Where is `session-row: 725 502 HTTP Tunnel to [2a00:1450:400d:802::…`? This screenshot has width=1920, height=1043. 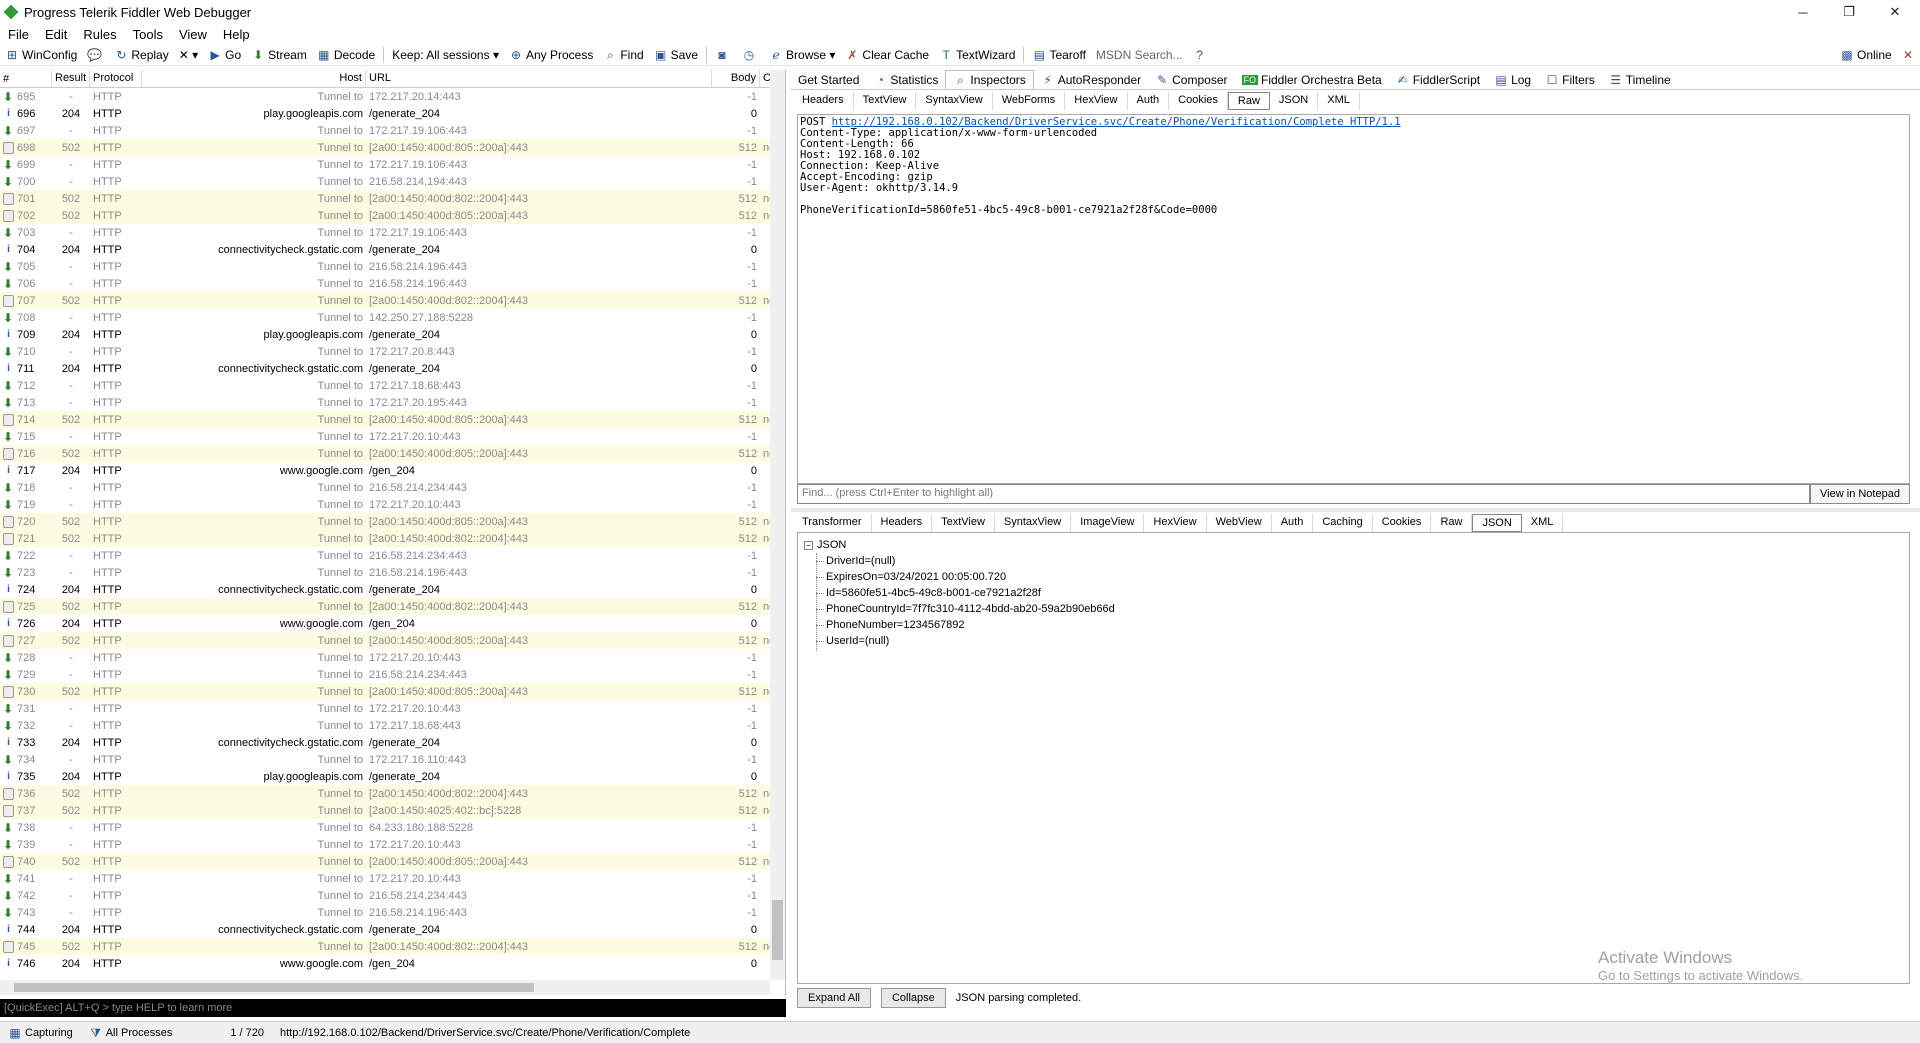 session-row: 725 502 HTTP Tunnel to [2a00:1450:400d:802::… is located at coordinates (392, 606).